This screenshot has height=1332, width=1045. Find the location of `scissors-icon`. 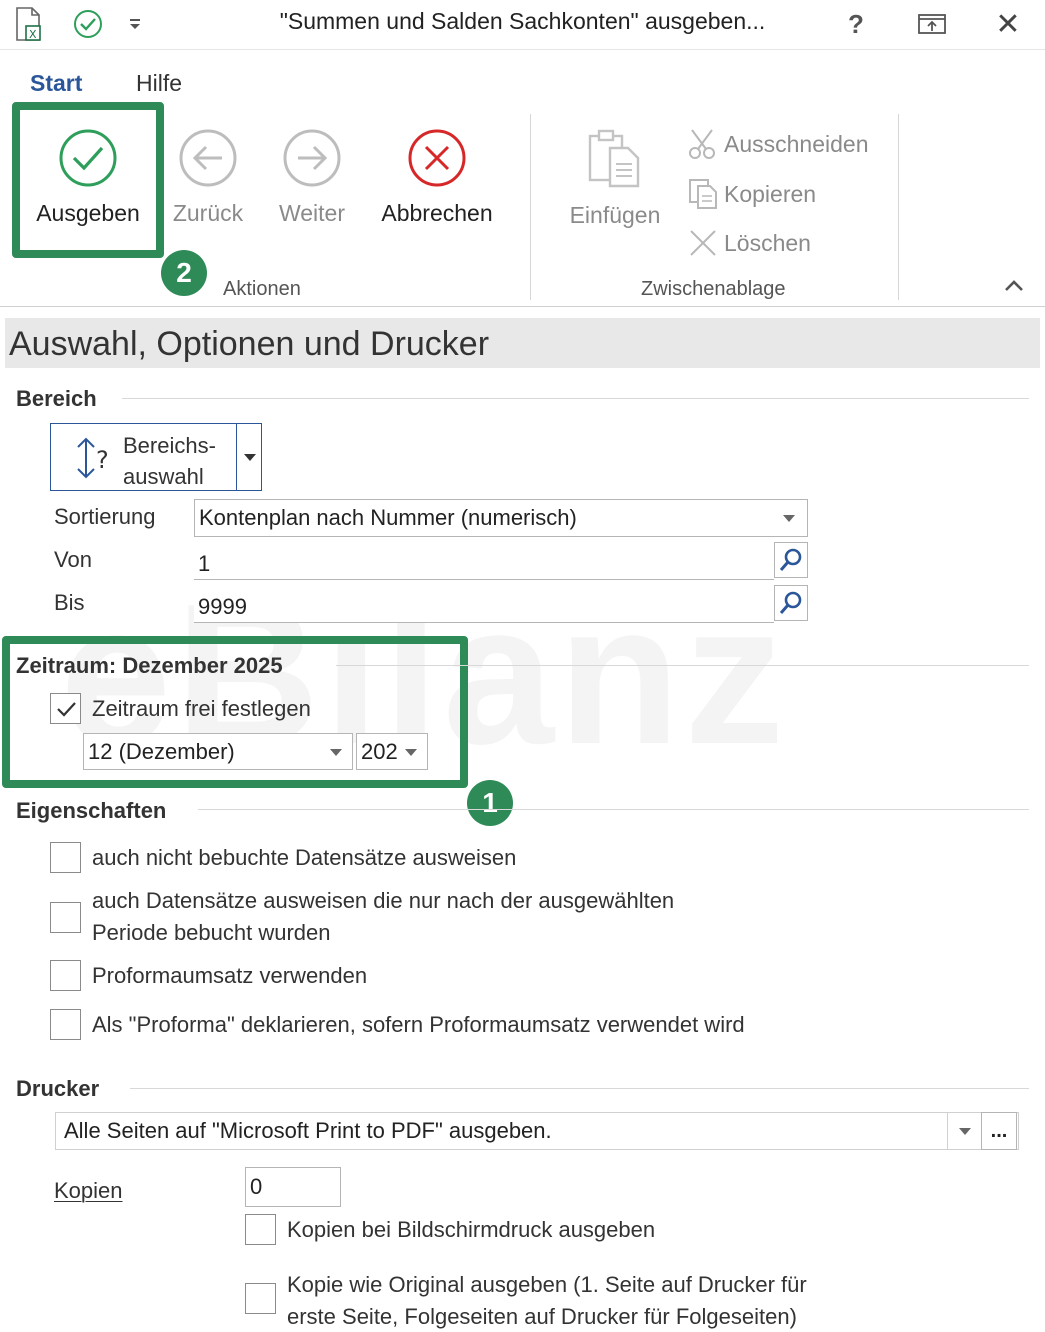

scissors-icon is located at coordinates (702, 144).